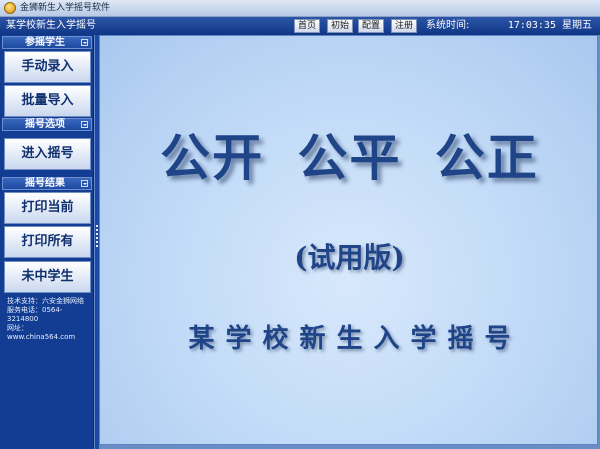 Image resolution: width=600 pixels, height=449 pixels. What do you see at coordinates (549, 25) in the screenshot?
I see `clock: 17:03:35 星期五` at bounding box center [549, 25].